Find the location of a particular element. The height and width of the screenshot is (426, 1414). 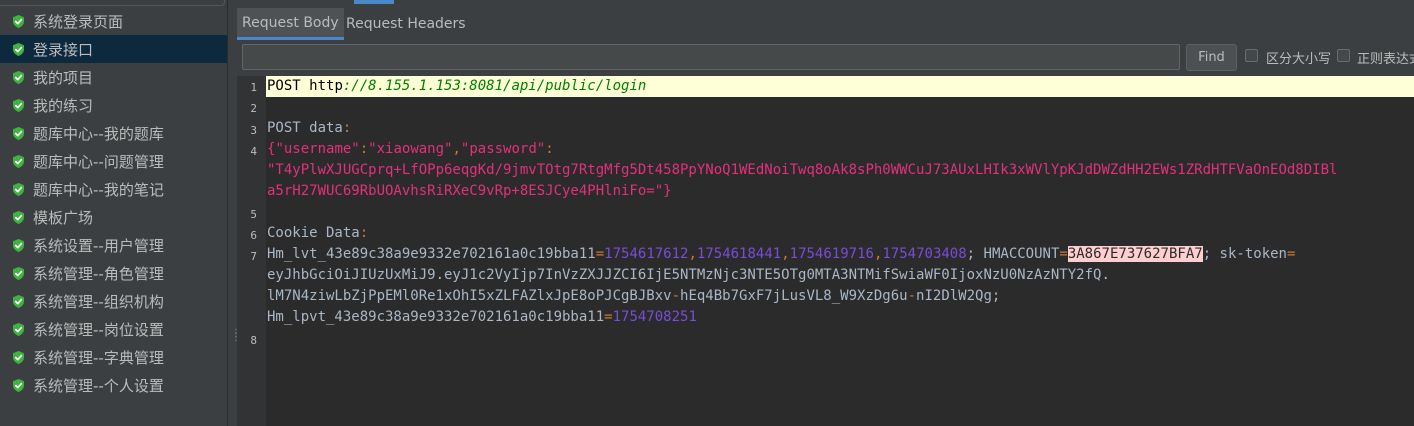

sidebar-item-label: 系统登录页面 is located at coordinates (78, 21).